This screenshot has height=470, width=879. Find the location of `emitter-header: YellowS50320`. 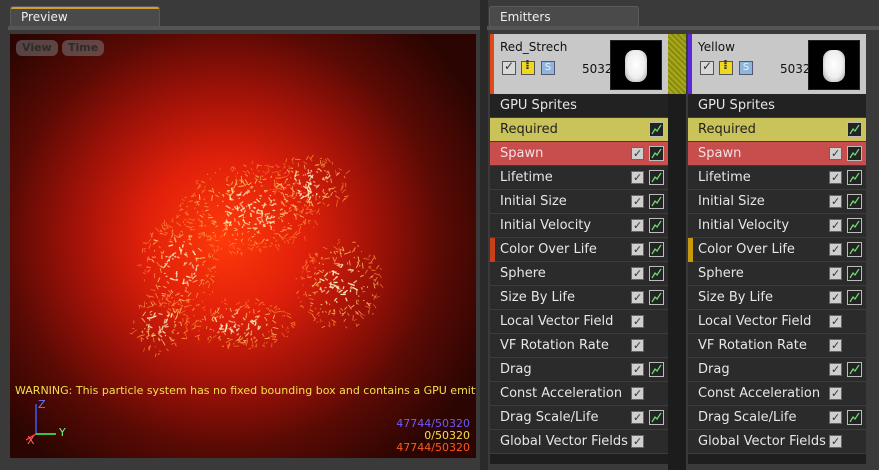

emitter-header: YellowS50320 is located at coordinates (777, 64).